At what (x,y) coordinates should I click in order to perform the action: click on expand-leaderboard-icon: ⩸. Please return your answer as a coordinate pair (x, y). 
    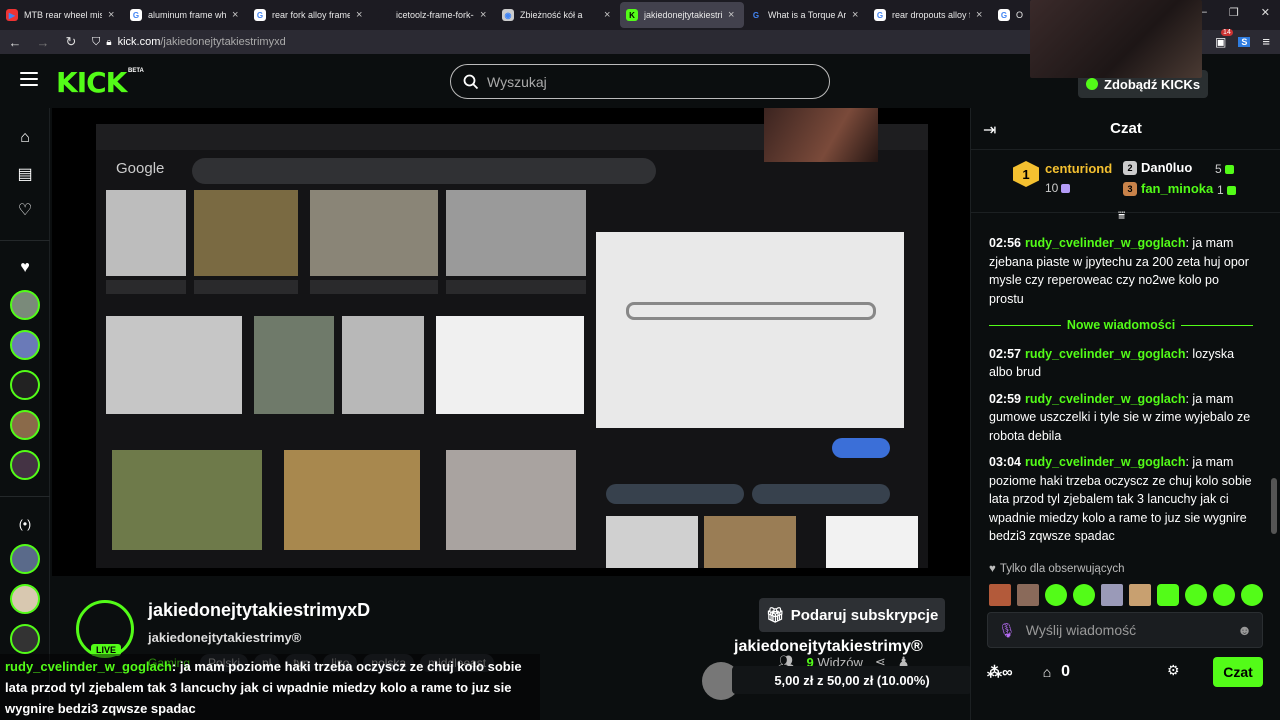
    Looking at the image, I should click on (1121, 215).